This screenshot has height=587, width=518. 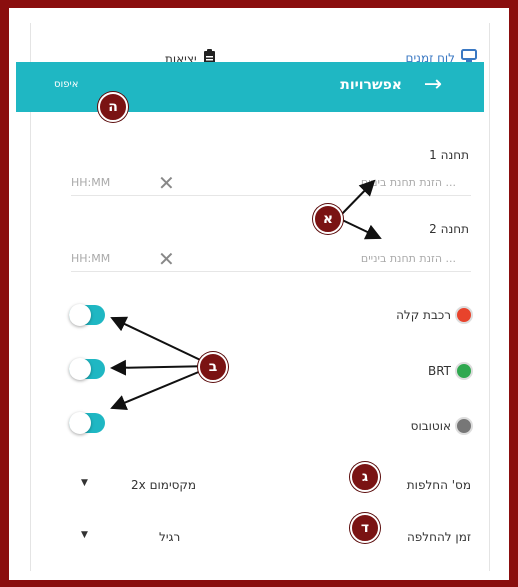 What do you see at coordinates (433, 84) in the screenshot?
I see `arrow-right-icon: →` at bounding box center [433, 84].